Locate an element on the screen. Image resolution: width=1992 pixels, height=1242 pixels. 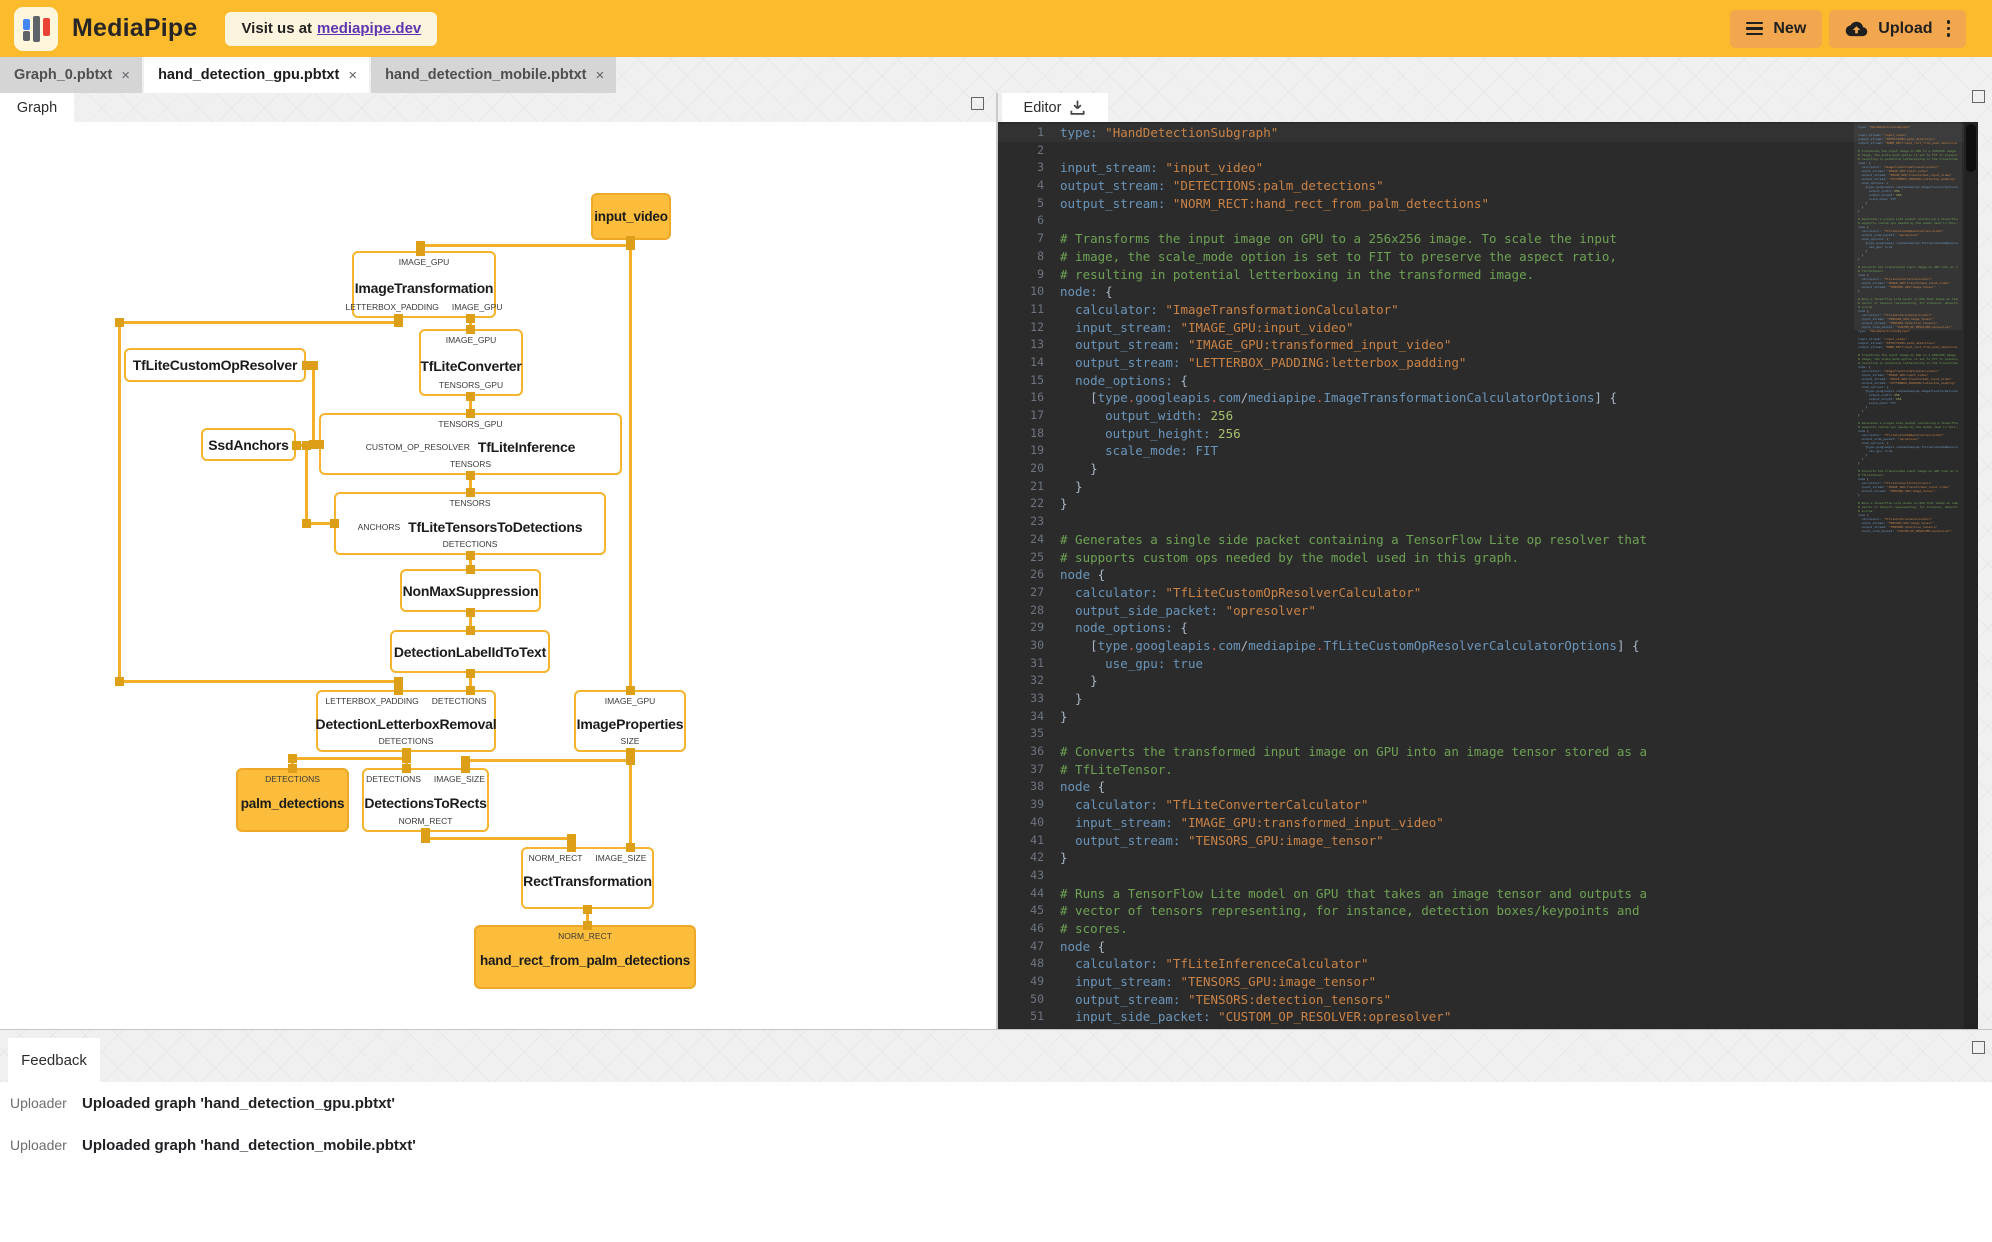
port-label: ANCHORS is located at coordinates (379, 526).